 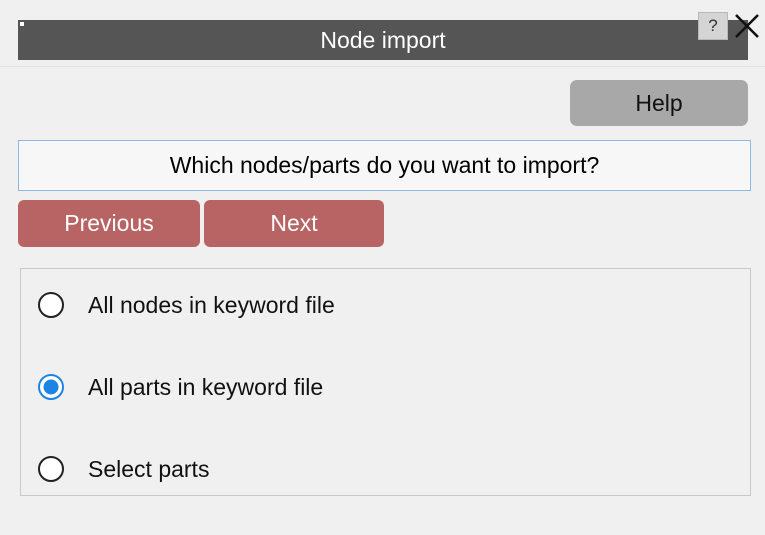 I want to click on option-all-nodes: All nodes in keyword file, so click(x=385, y=303).